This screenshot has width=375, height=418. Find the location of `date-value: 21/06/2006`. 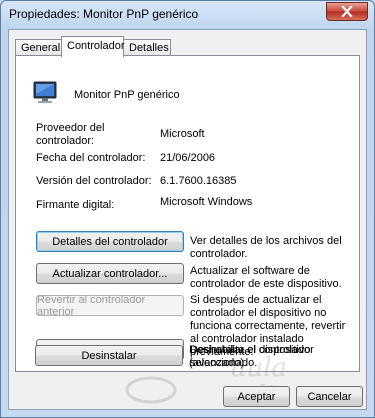

date-value: 21/06/2006 is located at coordinates (188, 158).